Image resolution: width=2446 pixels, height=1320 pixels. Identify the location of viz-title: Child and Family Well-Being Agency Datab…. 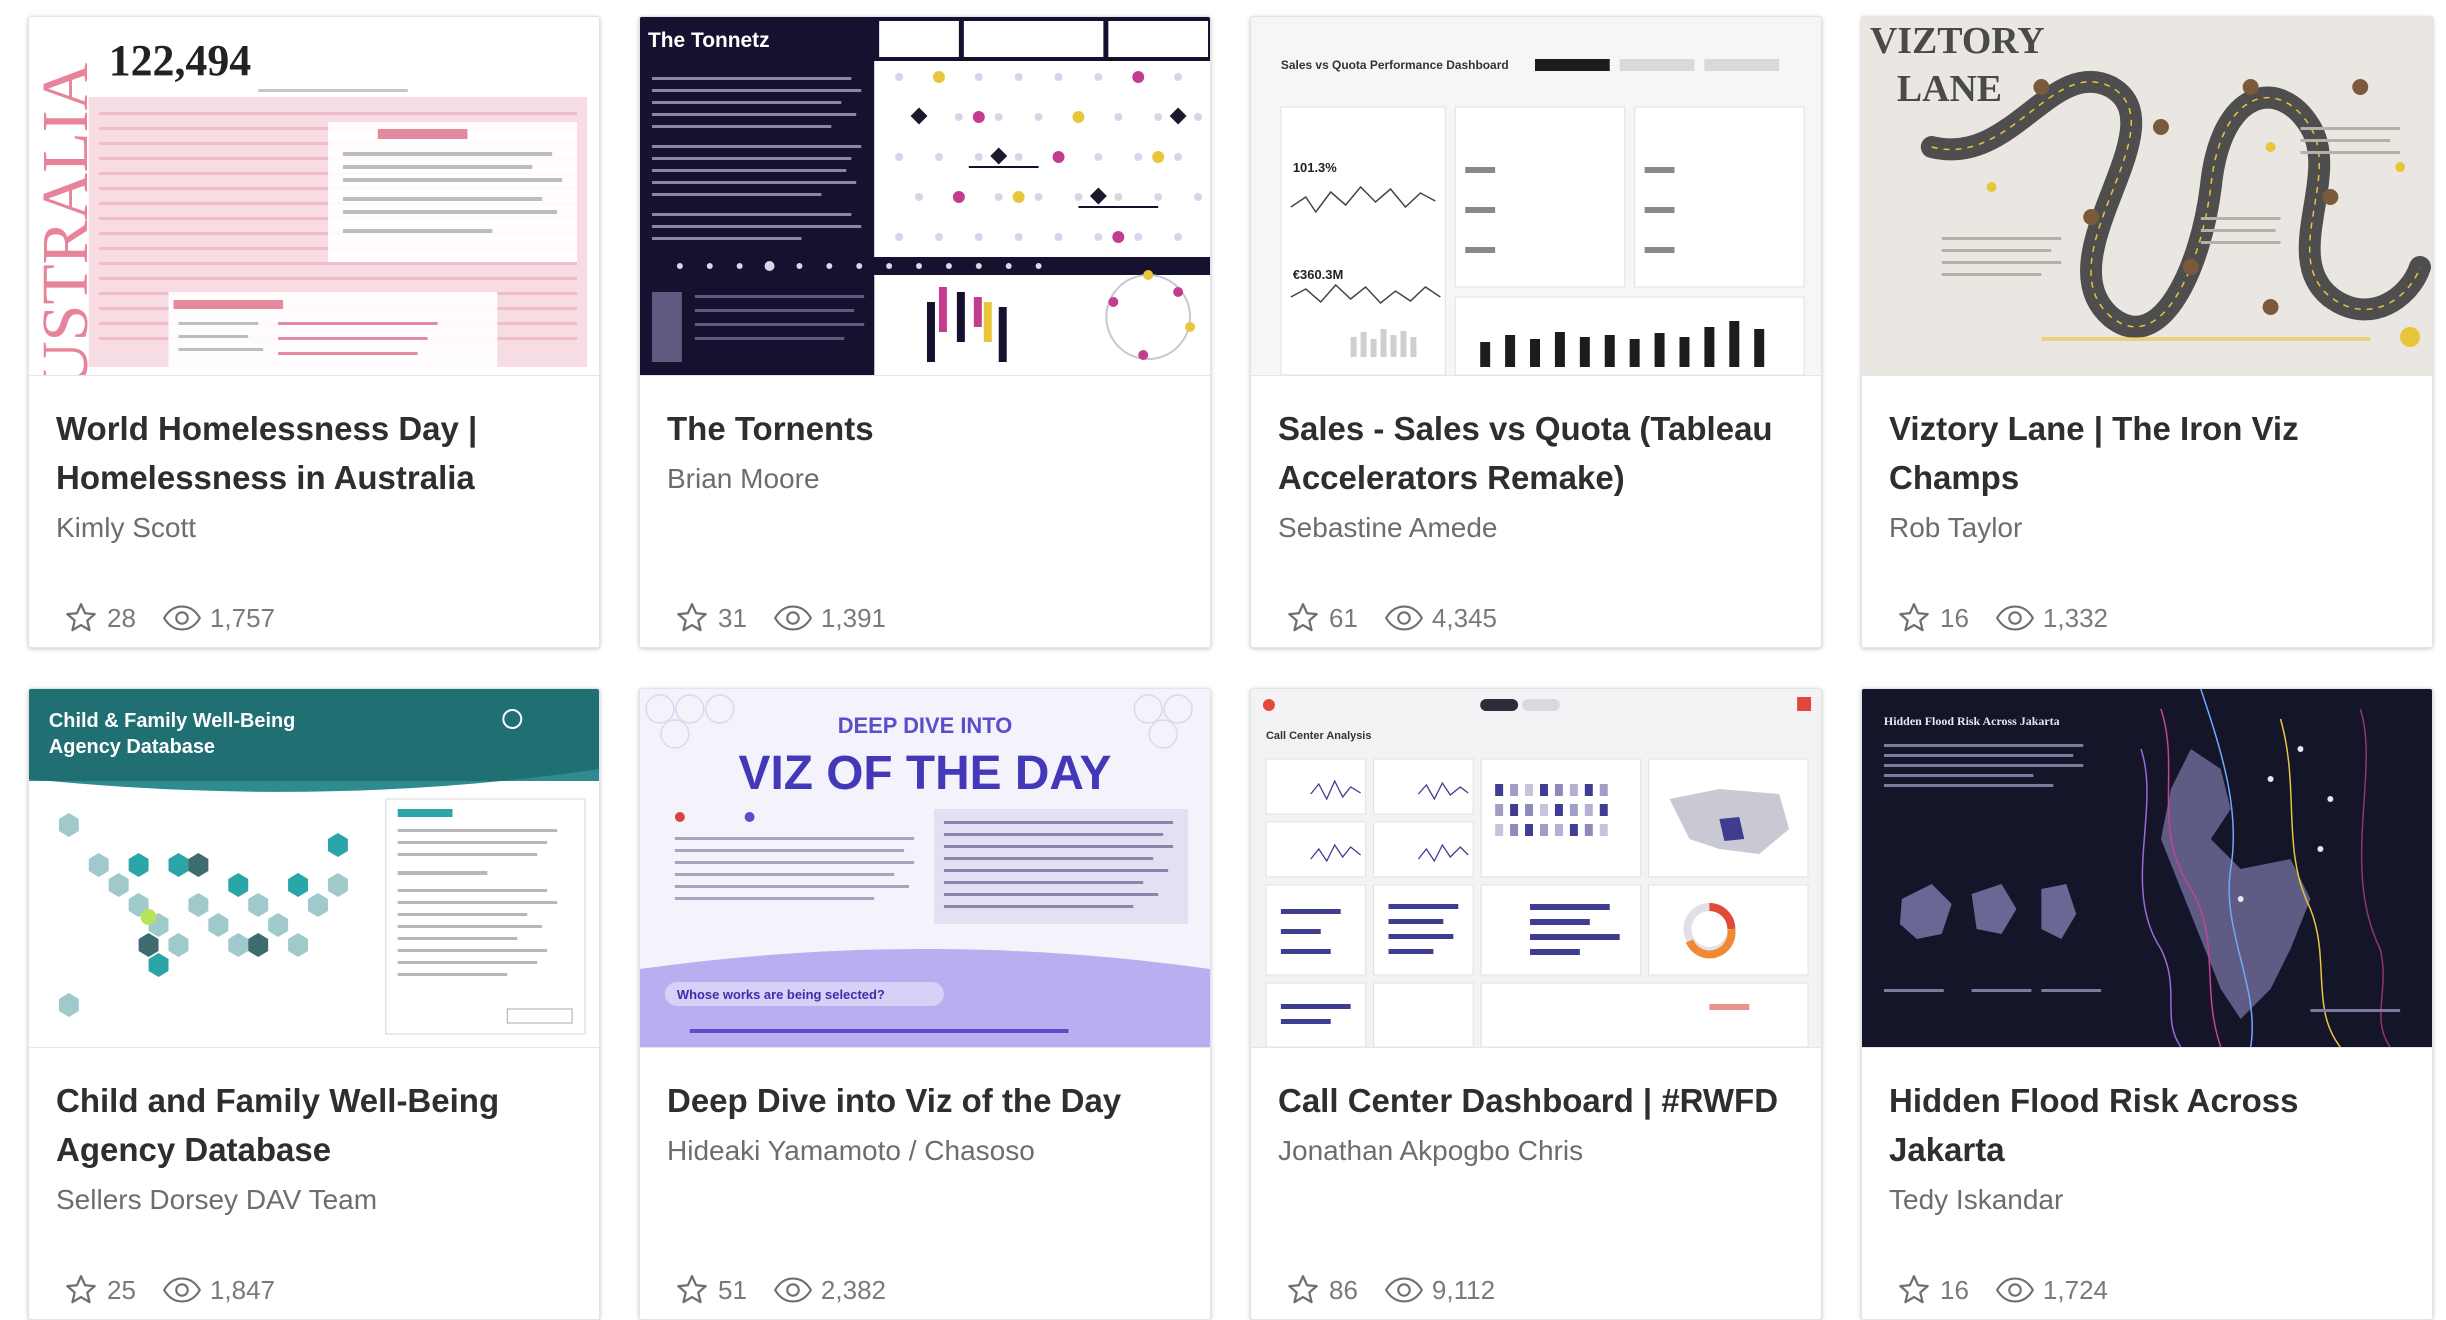
(314, 1125).